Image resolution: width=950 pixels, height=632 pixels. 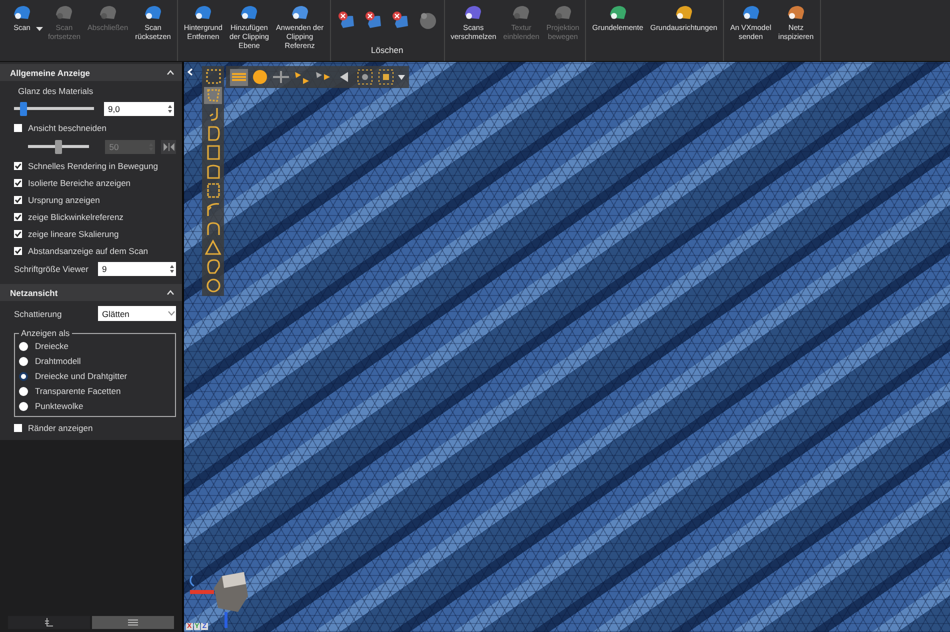 What do you see at coordinates (38, 313) in the screenshot?
I see `setting-label: Schattierung` at bounding box center [38, 313].